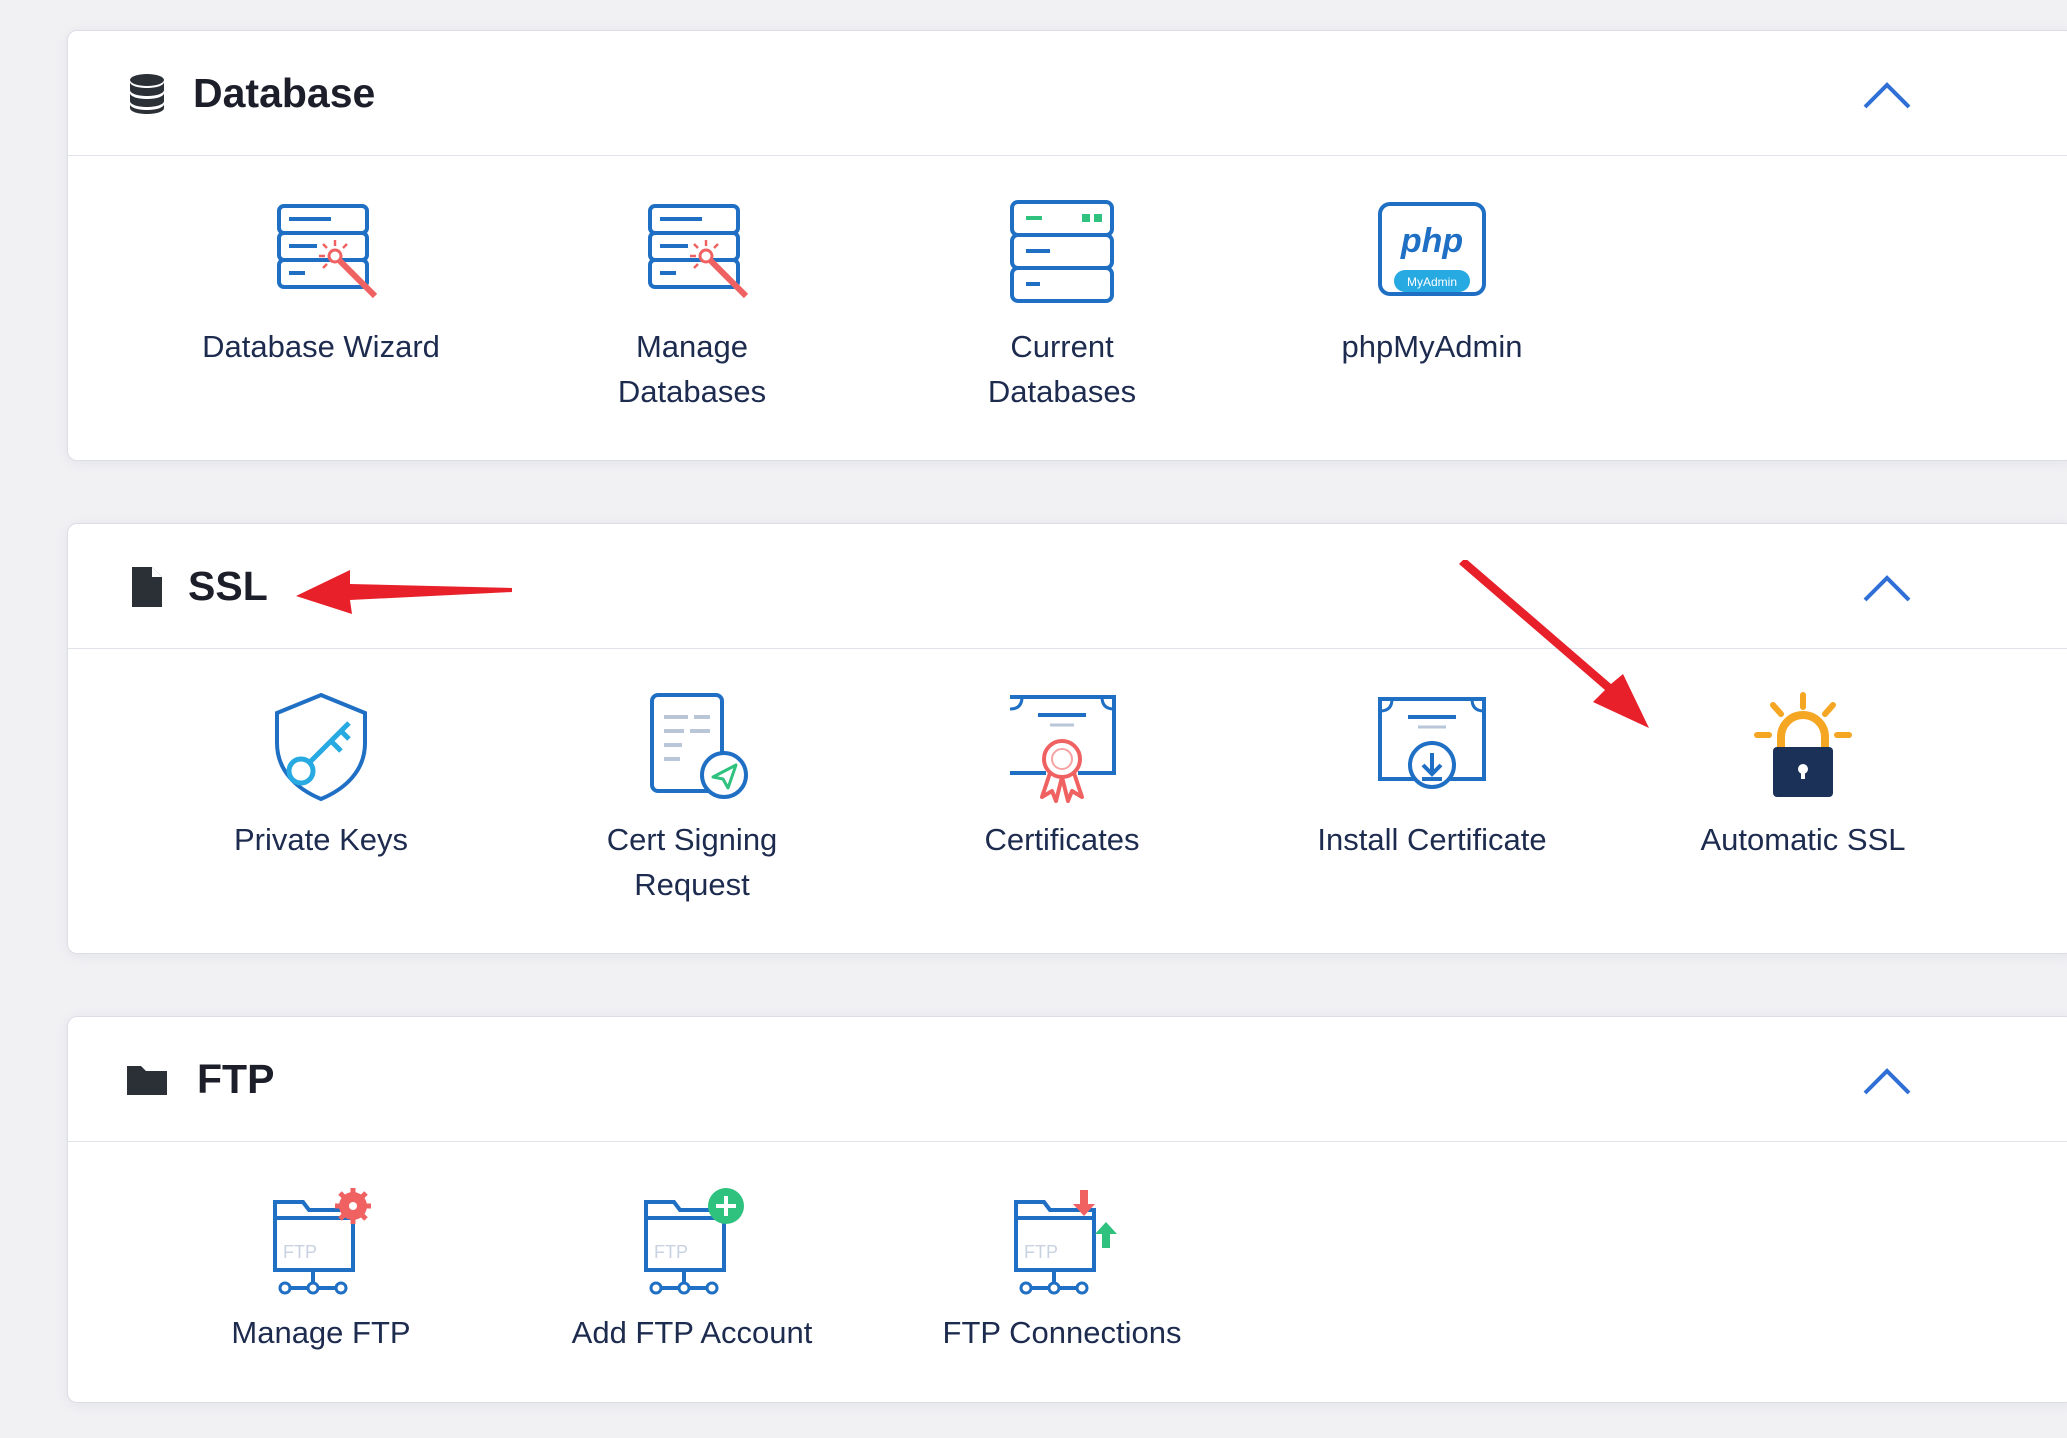 The height and width of the screenshot is (1438, 2067). Describe the element at coordinates (1432, 839) in the screenshot. I see `install-certificate-label: Install Certificate` at that location.